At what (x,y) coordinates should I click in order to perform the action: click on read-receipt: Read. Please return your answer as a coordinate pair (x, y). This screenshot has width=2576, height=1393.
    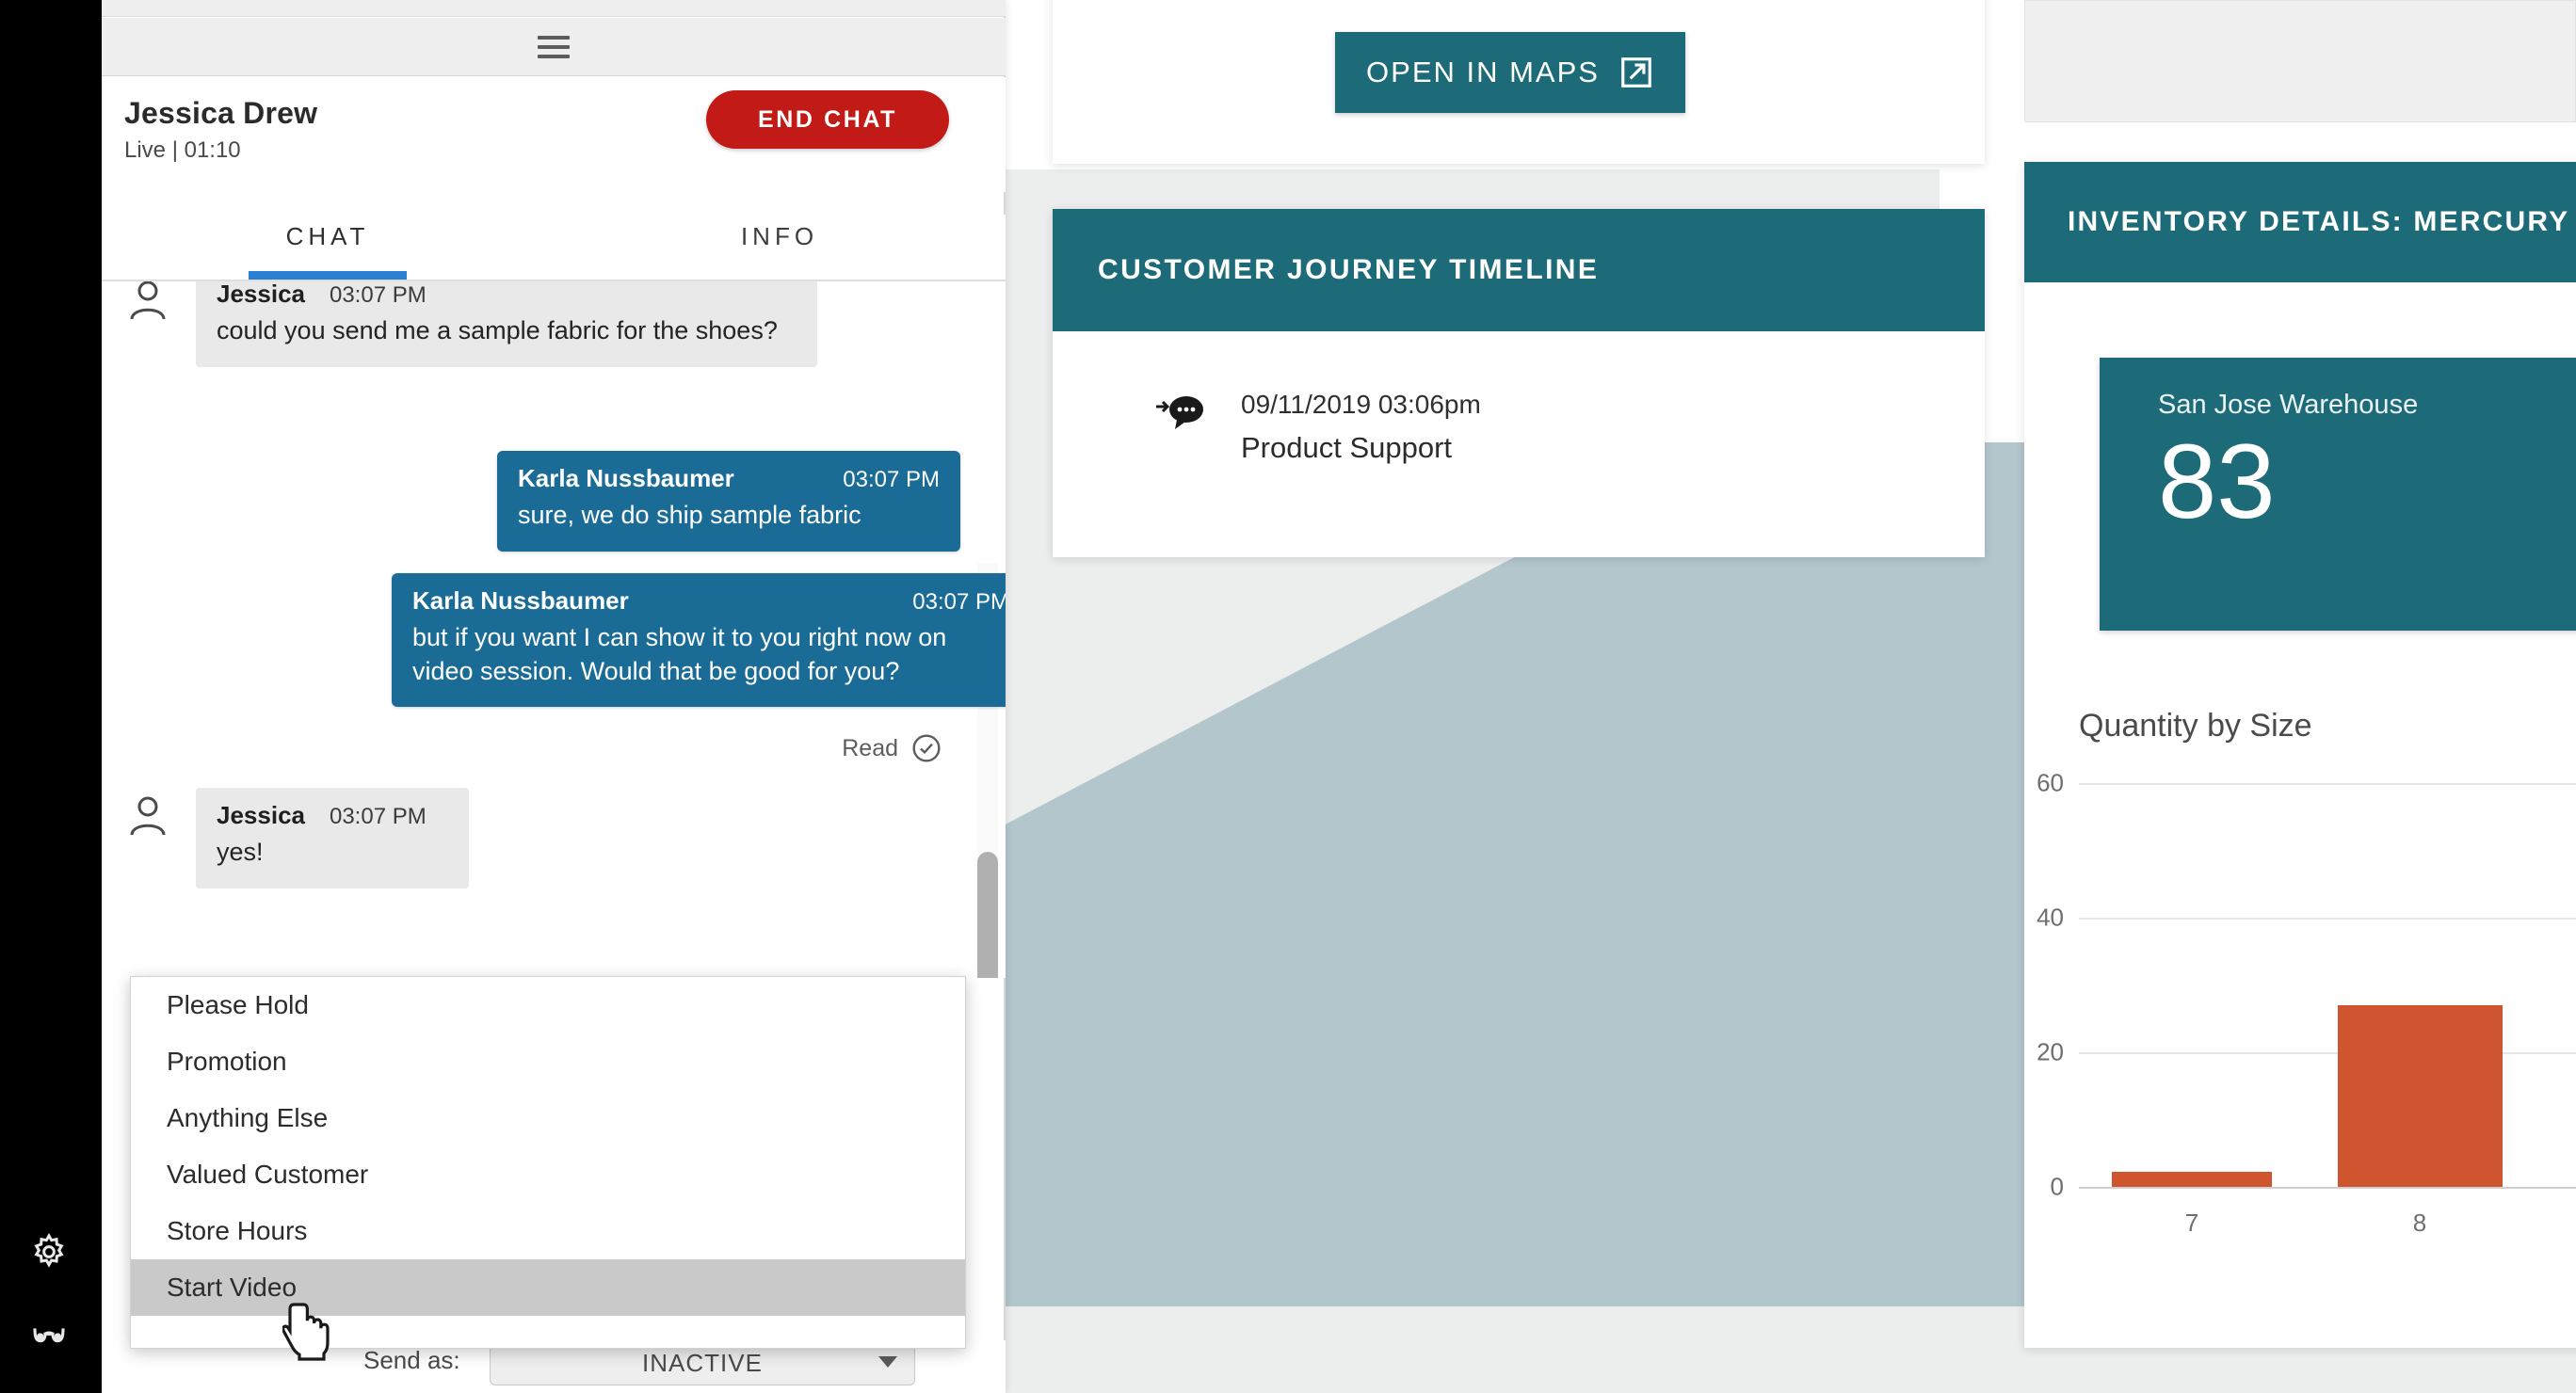
    Looking at the image, I should click on (892, 748).